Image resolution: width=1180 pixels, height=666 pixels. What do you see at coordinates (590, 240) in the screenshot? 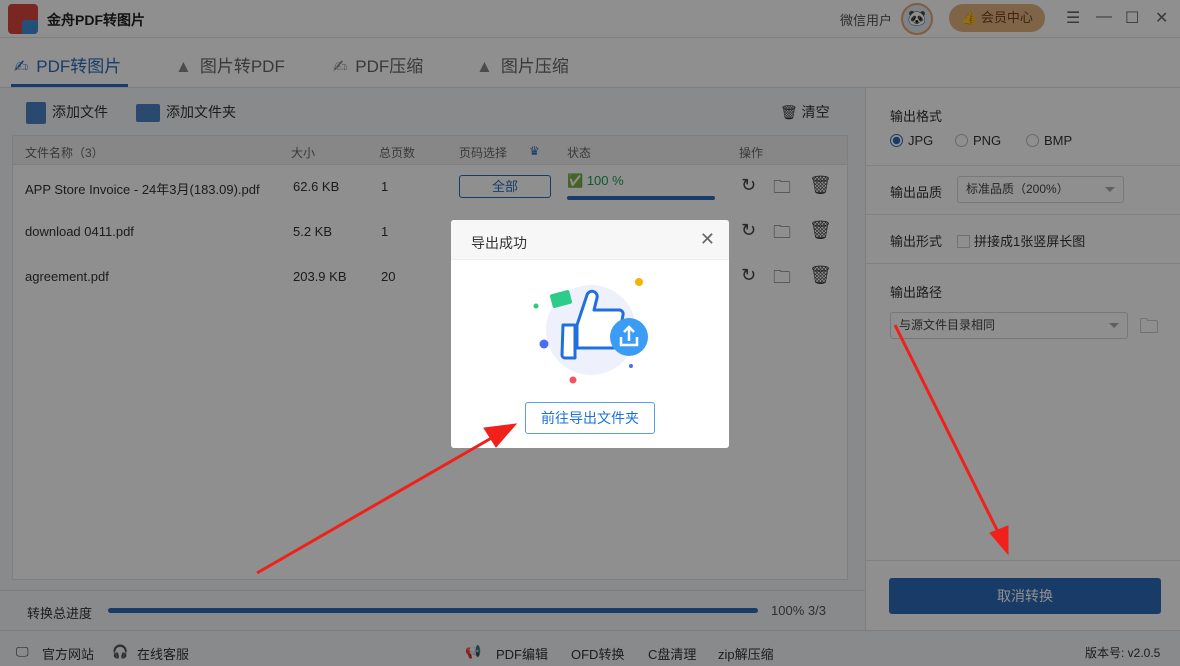
I see `dialog-header: 导出成功 ✕` at bounding box center [590, 240].